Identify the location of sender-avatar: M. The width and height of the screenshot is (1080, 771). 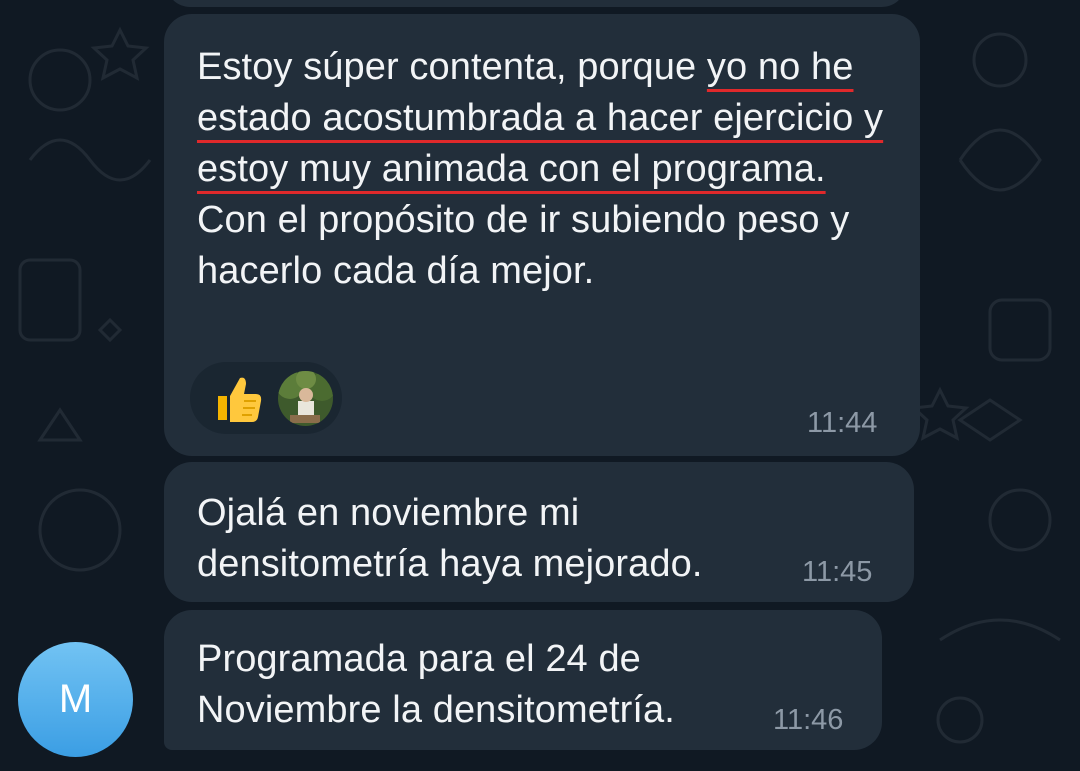
(75, 699).